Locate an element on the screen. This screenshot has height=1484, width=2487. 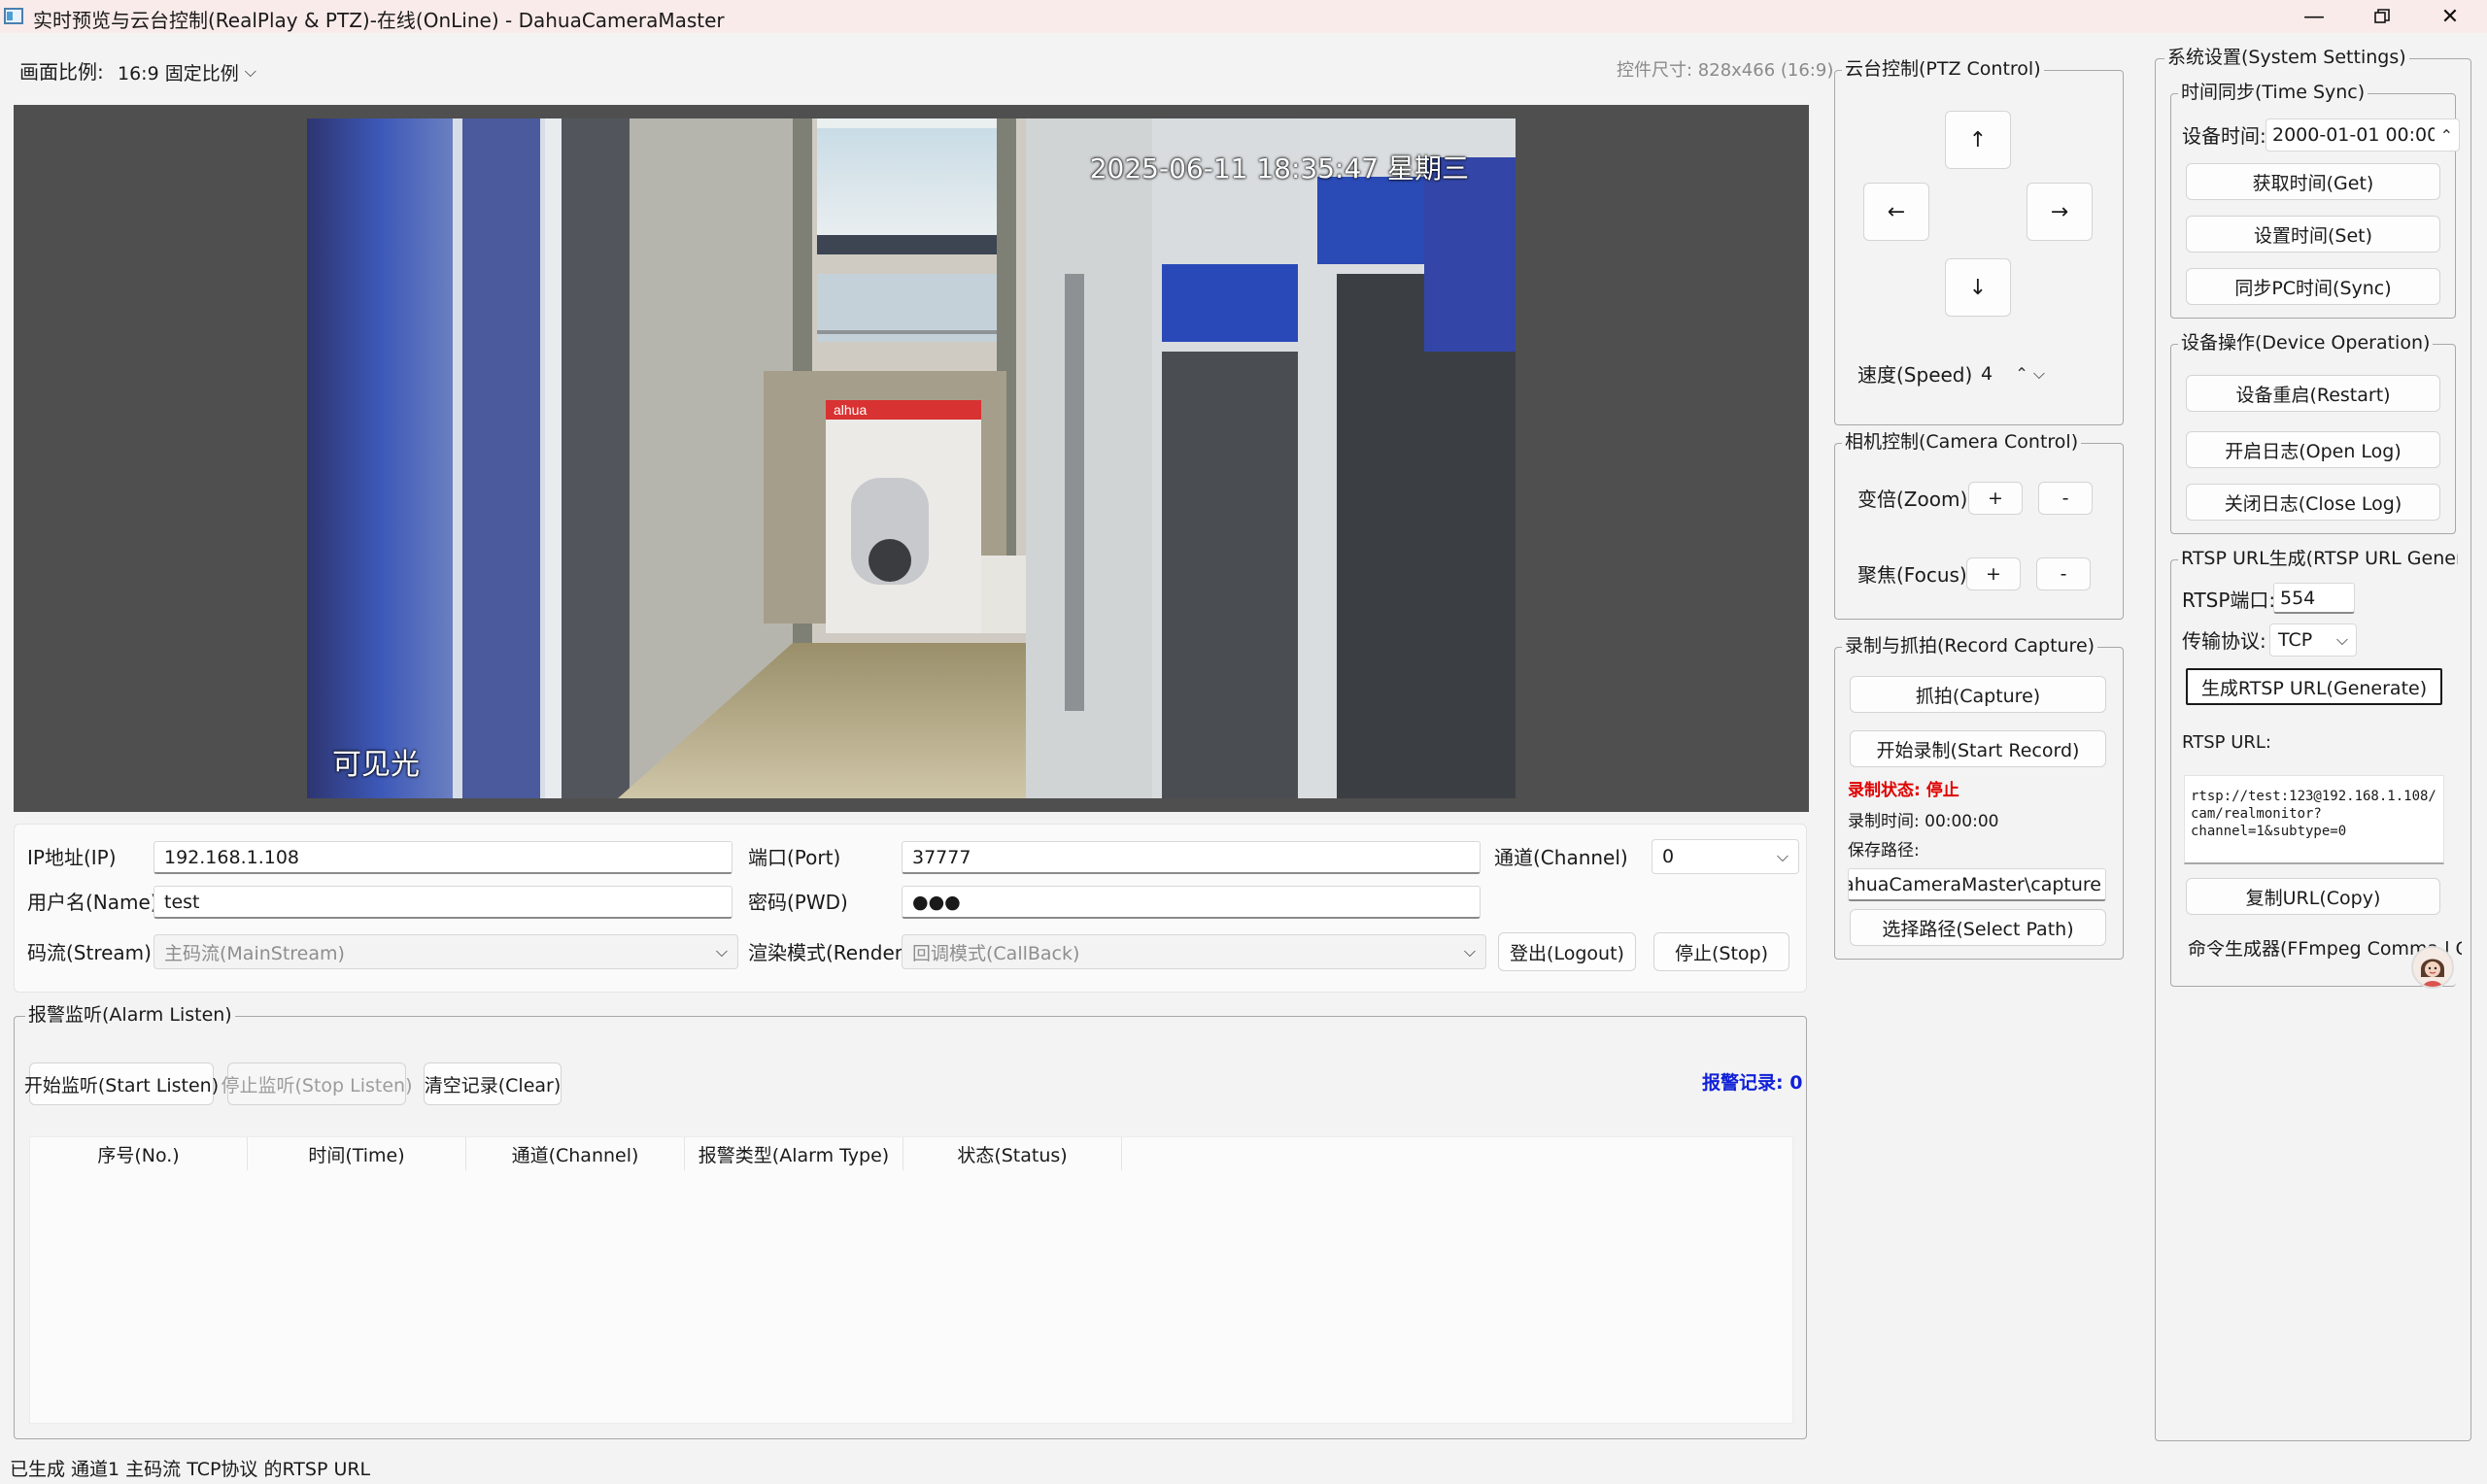
set-time-button: 设置时间(Set) is located at coordinates (2313, 234).